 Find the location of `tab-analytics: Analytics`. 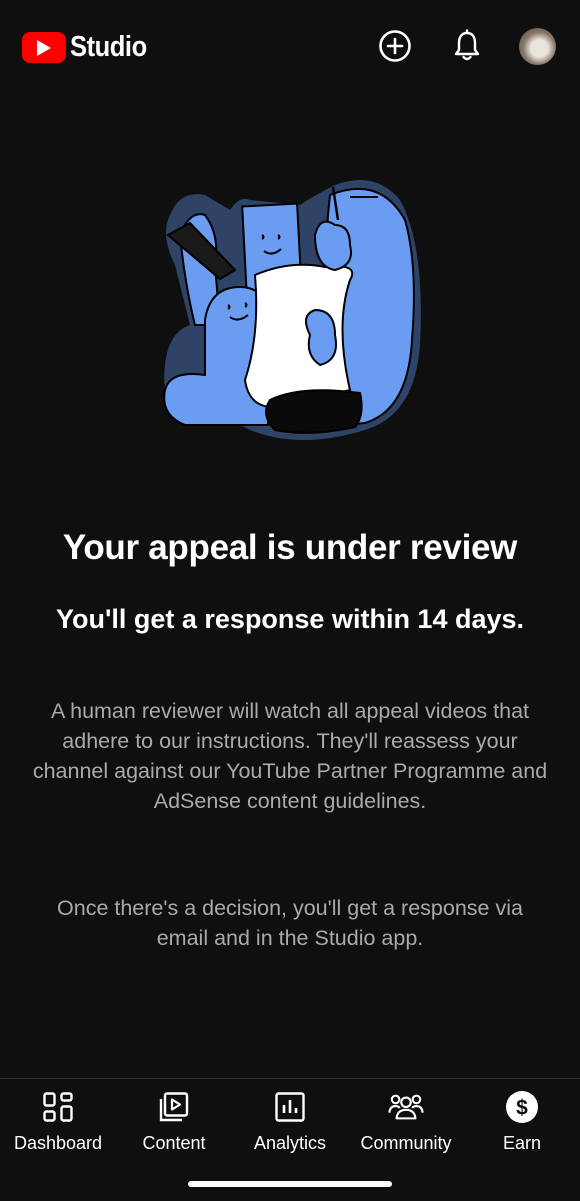

tab-analytics: Analytics is located at coordinates (290, 1122).